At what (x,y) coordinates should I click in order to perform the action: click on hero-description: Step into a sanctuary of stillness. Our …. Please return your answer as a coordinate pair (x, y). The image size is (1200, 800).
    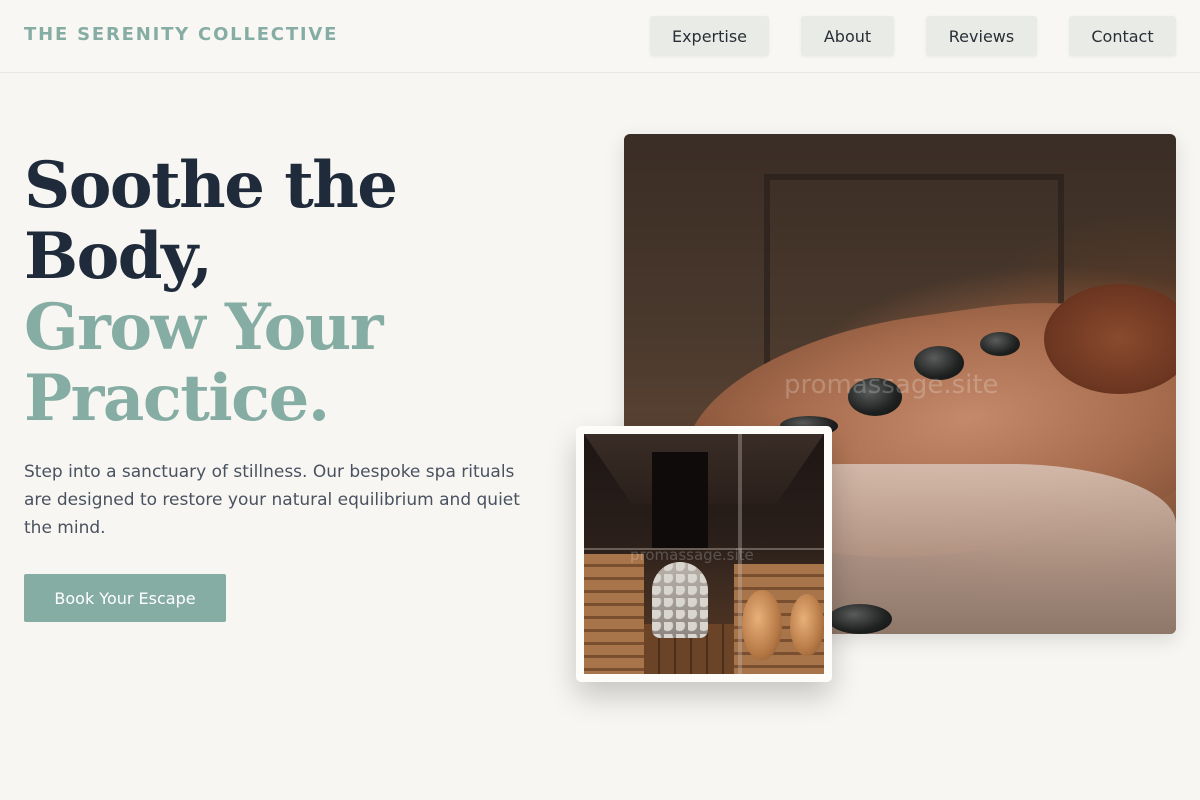
    Looking at the image, I should click on (272, 500).